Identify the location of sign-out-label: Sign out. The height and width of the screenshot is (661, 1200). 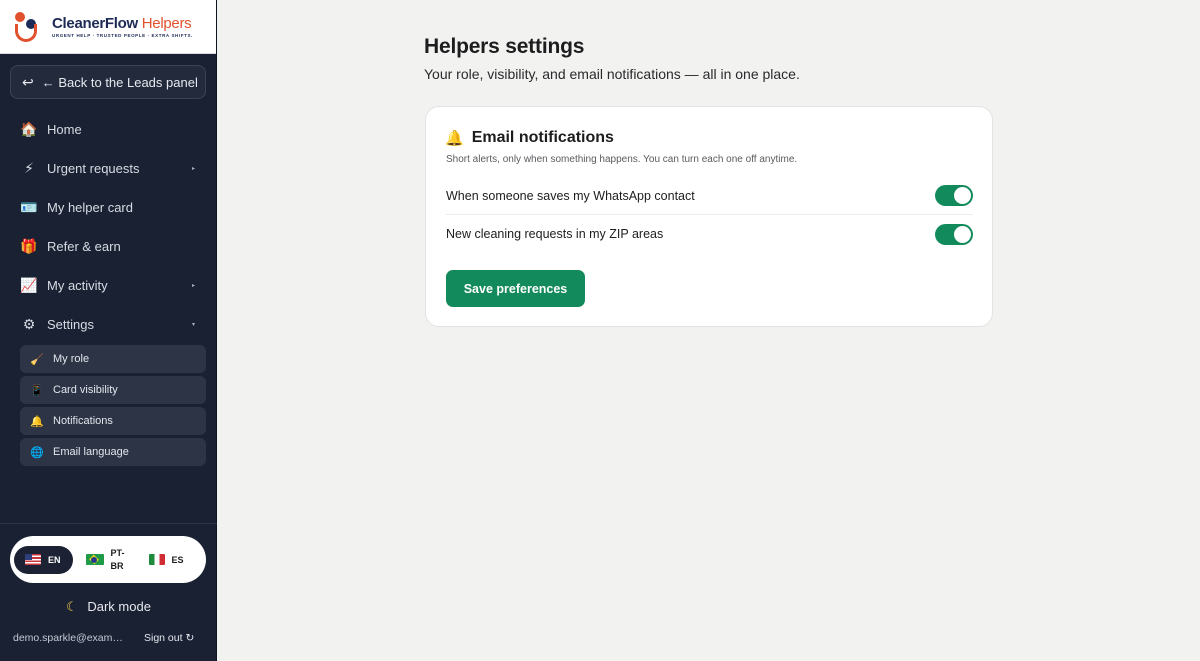
(163, 638).